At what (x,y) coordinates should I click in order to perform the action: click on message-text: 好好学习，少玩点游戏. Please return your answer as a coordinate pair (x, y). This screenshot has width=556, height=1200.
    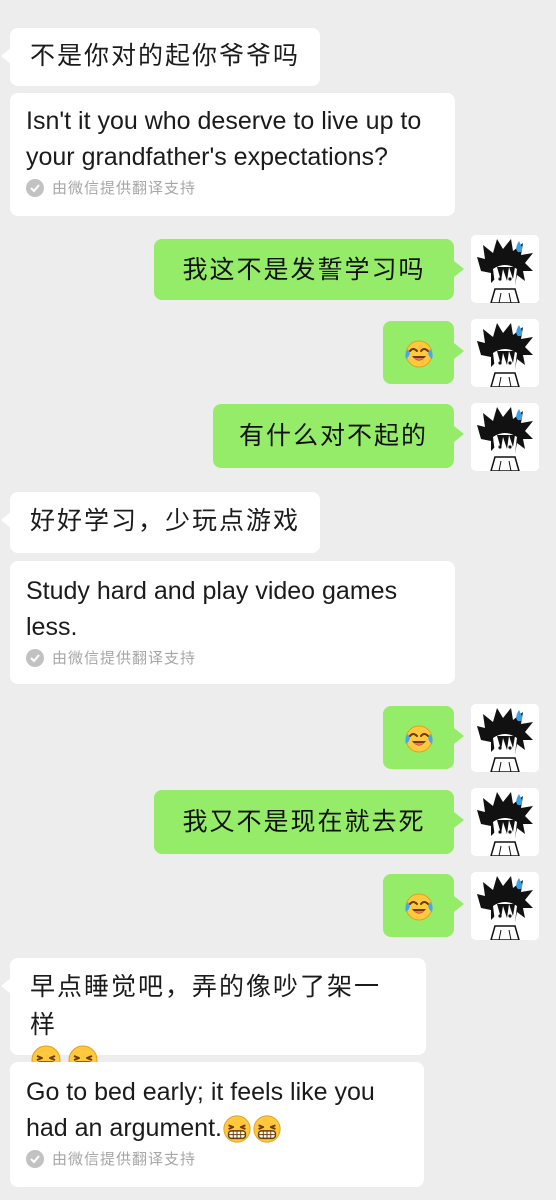
    Looking at the image, I should click on (165, 520).